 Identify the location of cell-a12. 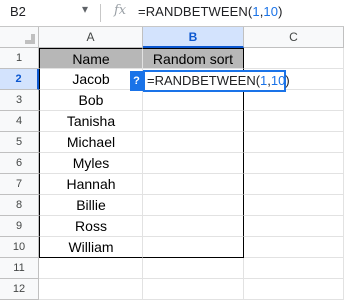
(91, 289).